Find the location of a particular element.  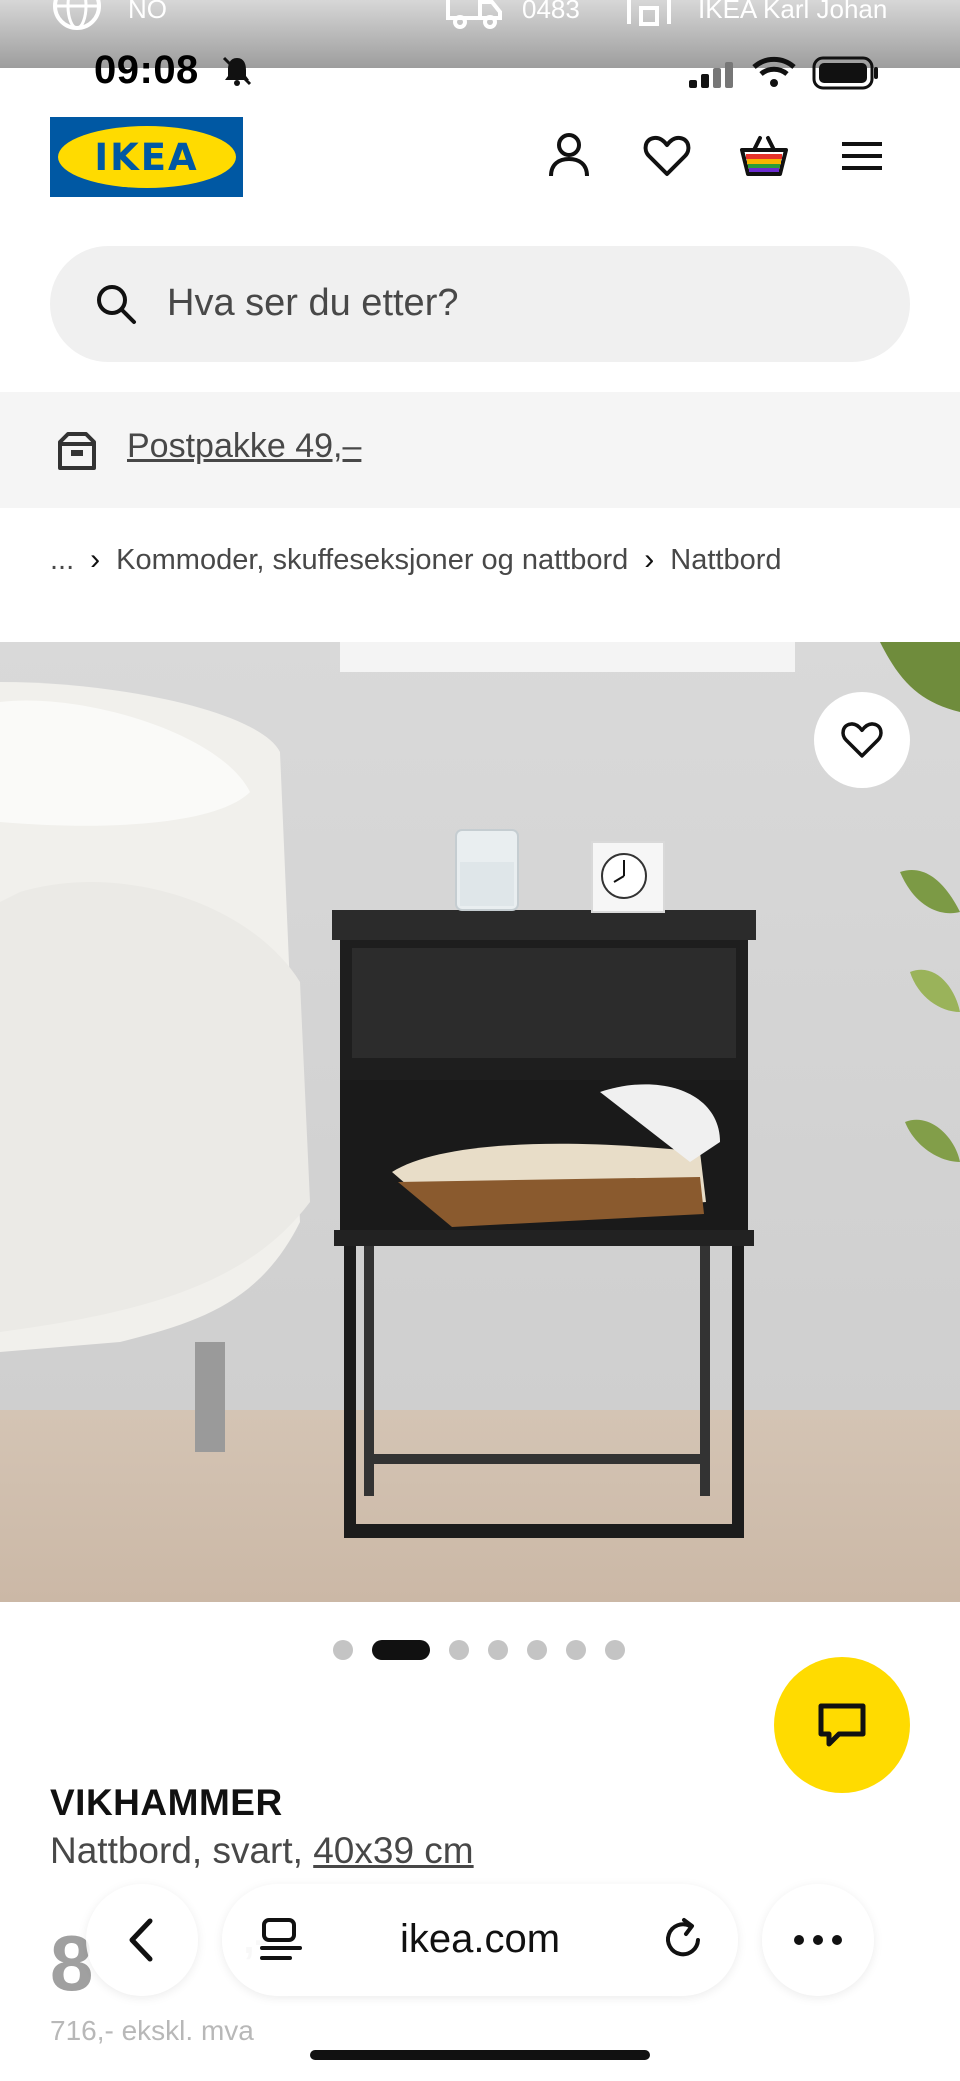

region-label: NO is located at coordinates (147, 12).